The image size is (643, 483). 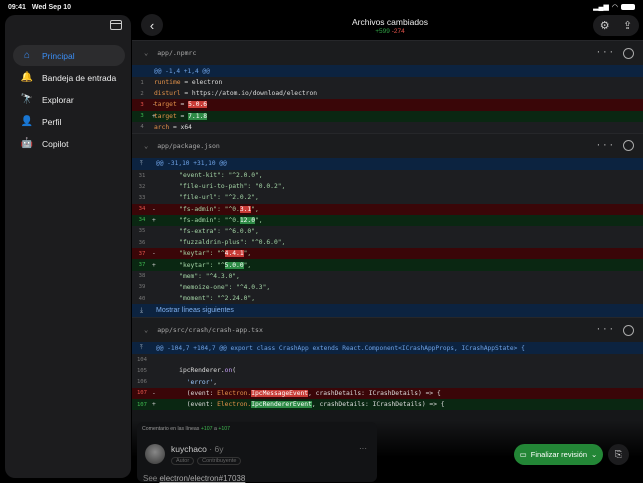 What do you see at coordinates (387, 105) in the screenshot?
I see `diff-line: 3- target = 5.0.6` at bounding box center [387, 105].